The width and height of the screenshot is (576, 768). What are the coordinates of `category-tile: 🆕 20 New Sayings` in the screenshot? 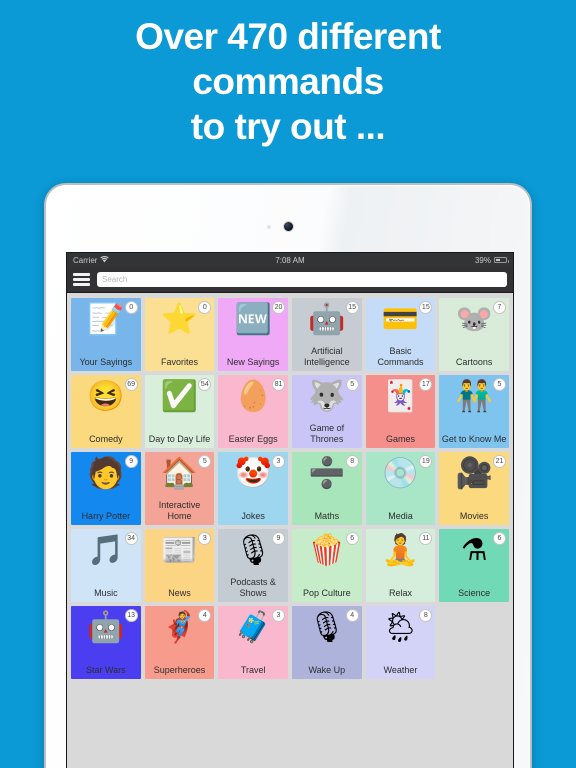 It's located at (253, 334).